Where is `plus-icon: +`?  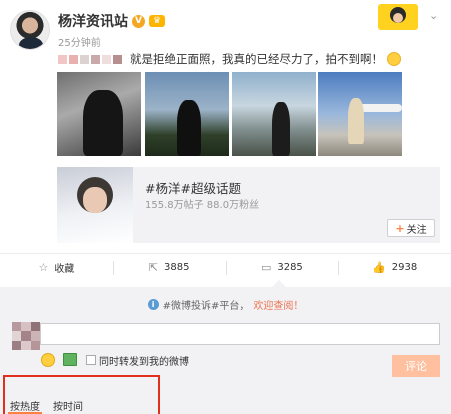
plus-icon: + is located at coordinates (400, 228).